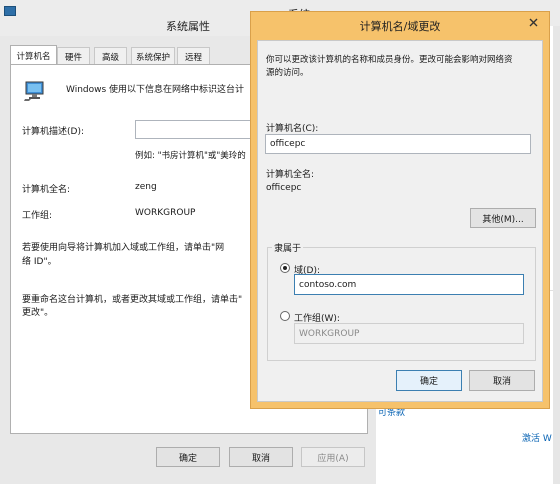  Describe the element at coordinates (333, 457) in the screenshot. I see `apply-button: 应用(A)` at that location.